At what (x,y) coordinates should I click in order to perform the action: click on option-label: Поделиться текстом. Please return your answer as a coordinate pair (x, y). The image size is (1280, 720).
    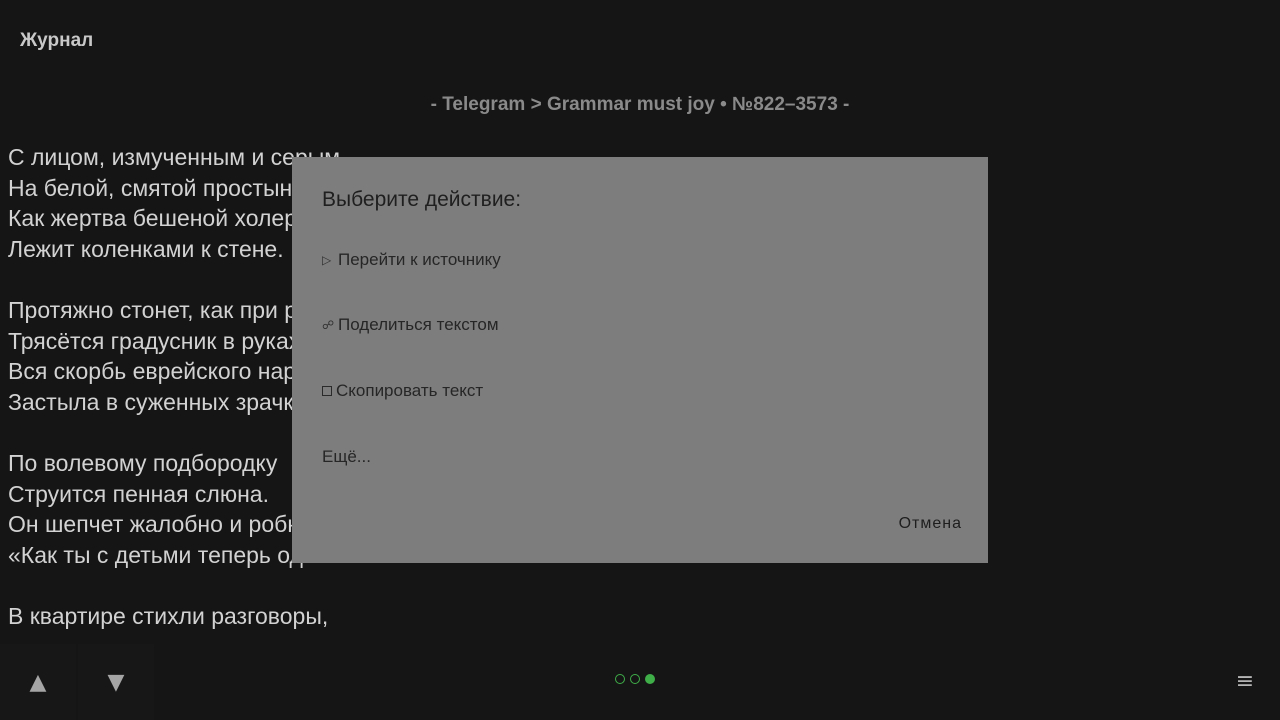
    Looking at the image, I should click on (418, 324).